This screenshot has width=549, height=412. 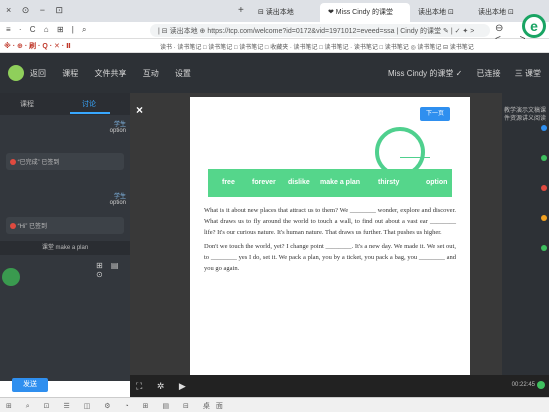 What do you see at coordinates (32, 227) in the screenshot?
I see `chat-bubble-text: “Hi” 已签到` at bounding box center [32, 227].